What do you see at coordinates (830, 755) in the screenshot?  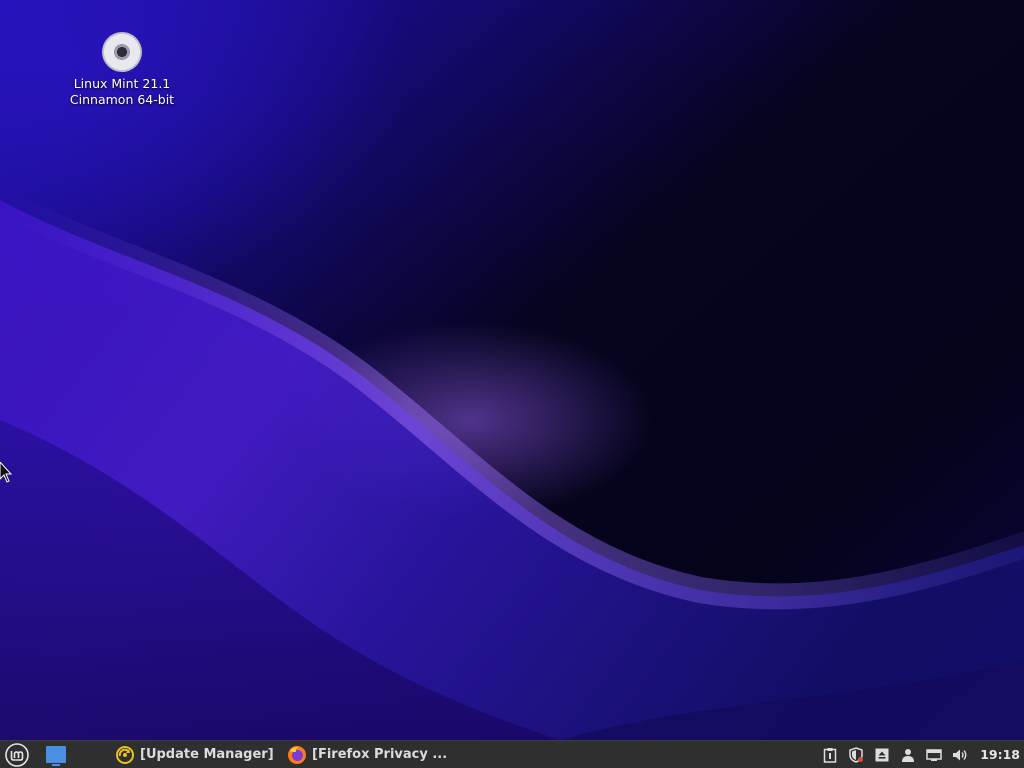 I see `clipboard-icon` at bounding box center [830, 755].